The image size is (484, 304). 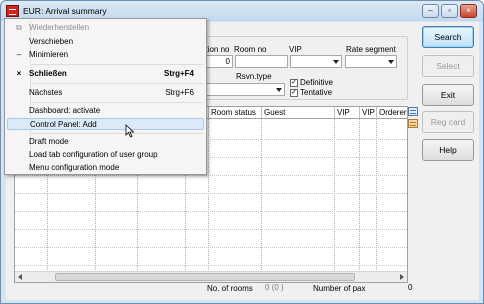 I want to click on menu-item-control-panel-add: Control Panel: Add, so click(x=105, y=124).